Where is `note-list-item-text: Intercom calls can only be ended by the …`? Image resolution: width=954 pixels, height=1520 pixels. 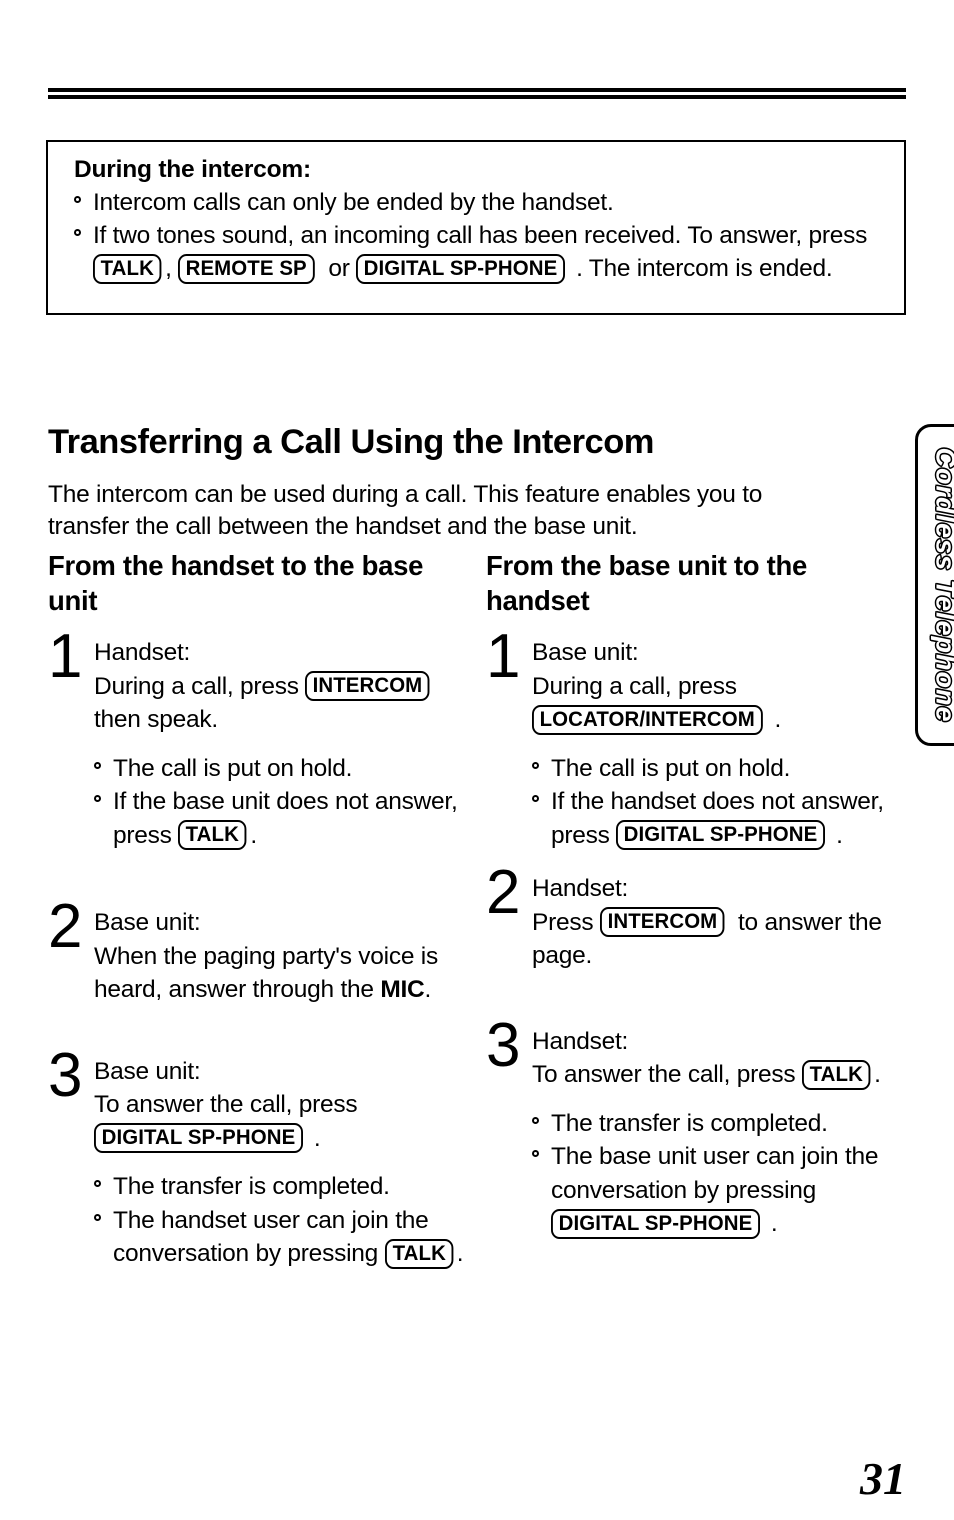 note-list-item-text: Intercom calls can only be ended by the … is located at coordinates (353, 202).